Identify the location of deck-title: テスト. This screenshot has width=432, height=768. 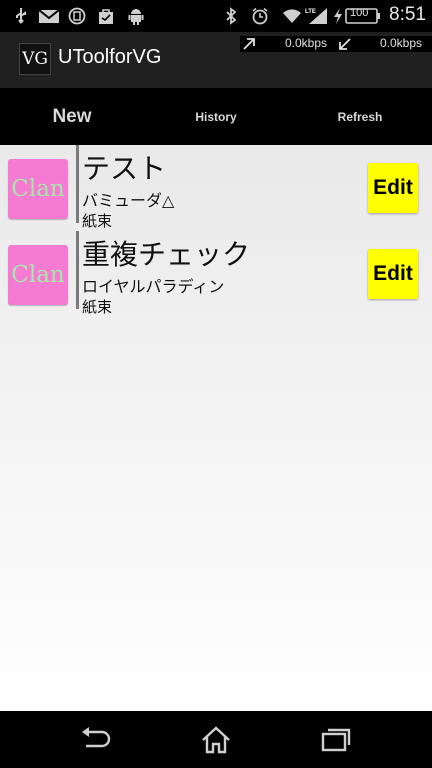
(124, 168).